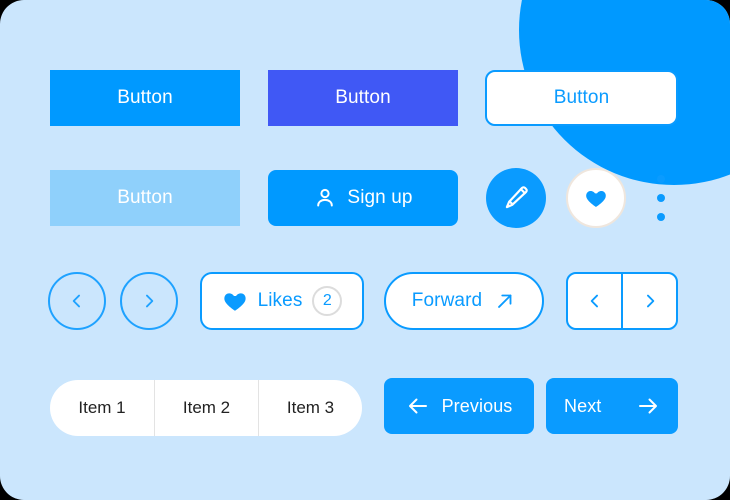 This screenshot has height=500, width=730. I want to click on sign-up-button-label: Sign up, so click(380, 197).